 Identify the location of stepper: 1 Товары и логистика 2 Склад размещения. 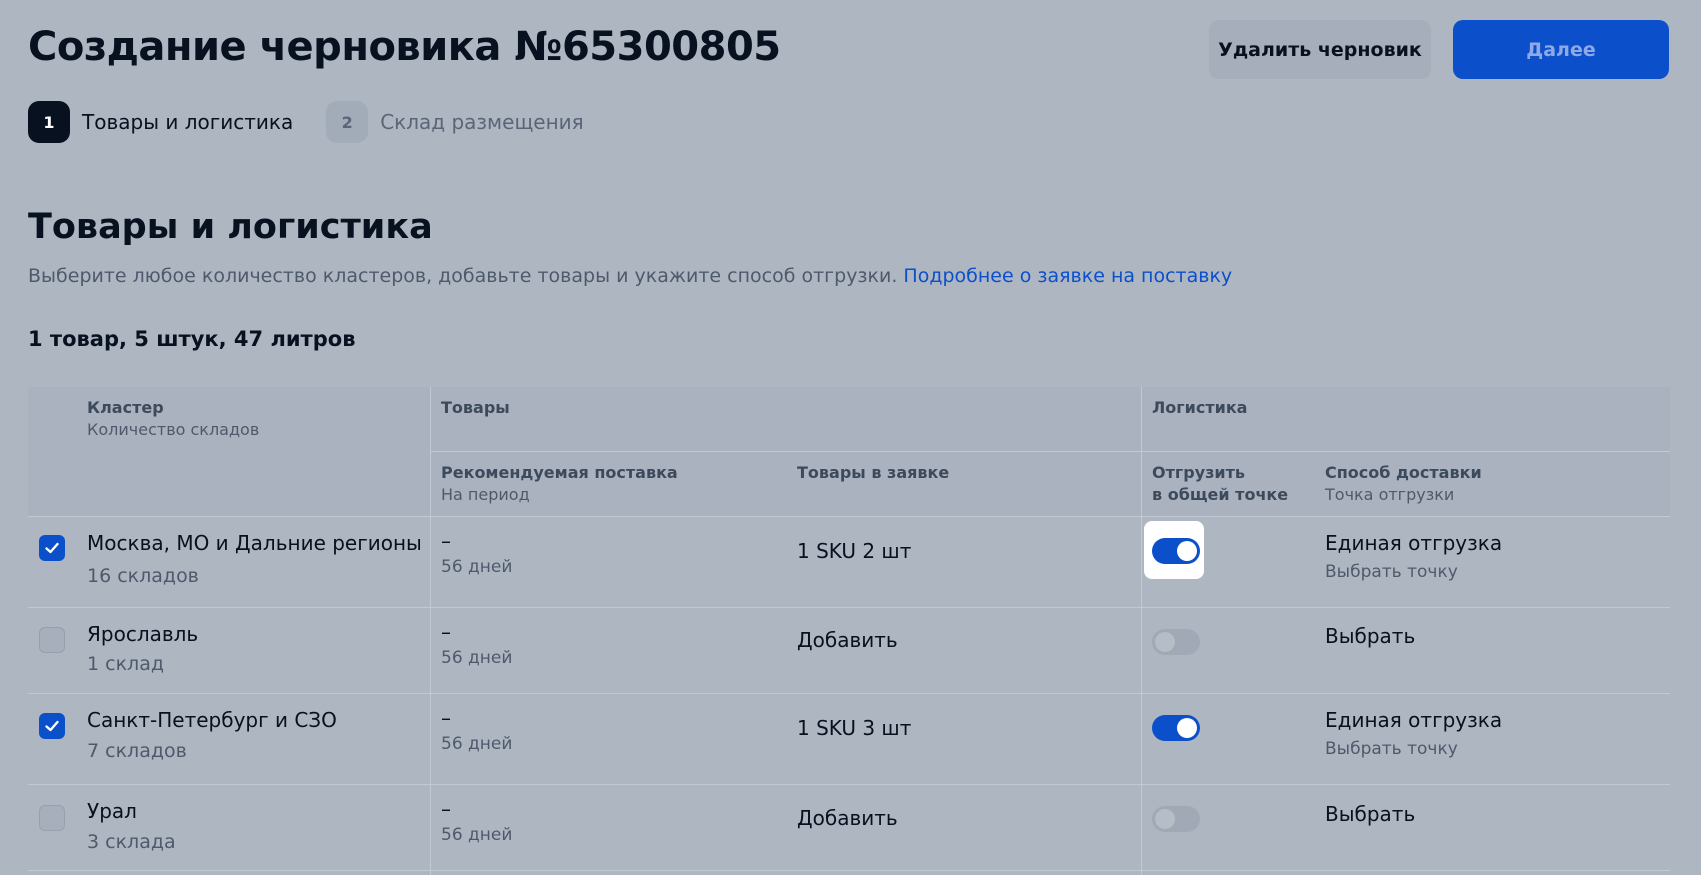
(322, 122).